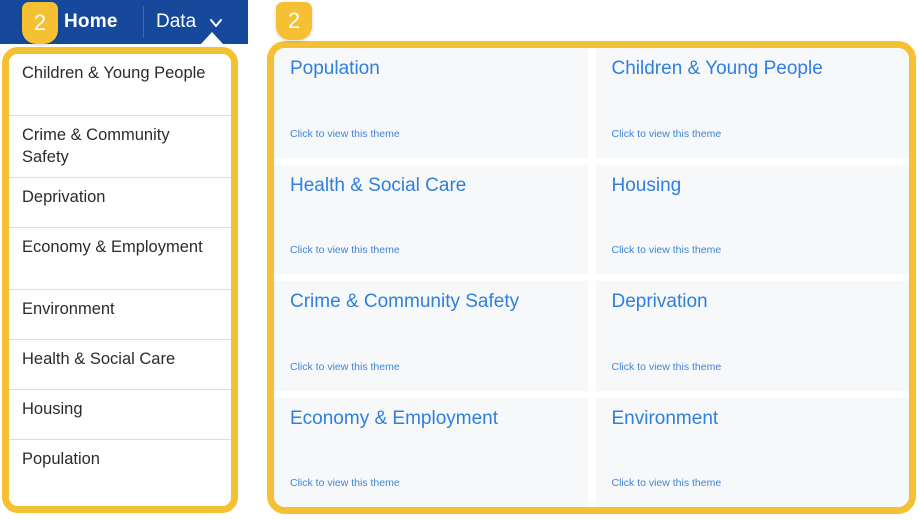 The height and width of the screenshot is (520, 919). Describe the element at coordinates (659, 301) in the screenshot. I see `theme-card-title: Deprivation` at that location.